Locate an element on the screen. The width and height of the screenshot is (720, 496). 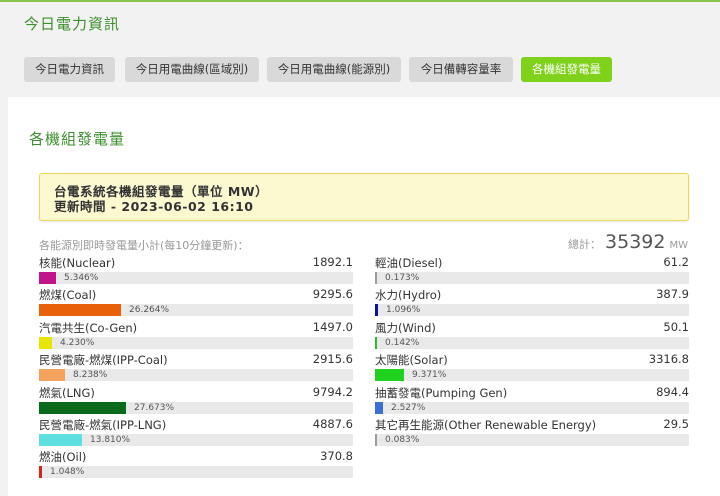
energy-source-value: 2915.6 is located at coordinates (332, 359).